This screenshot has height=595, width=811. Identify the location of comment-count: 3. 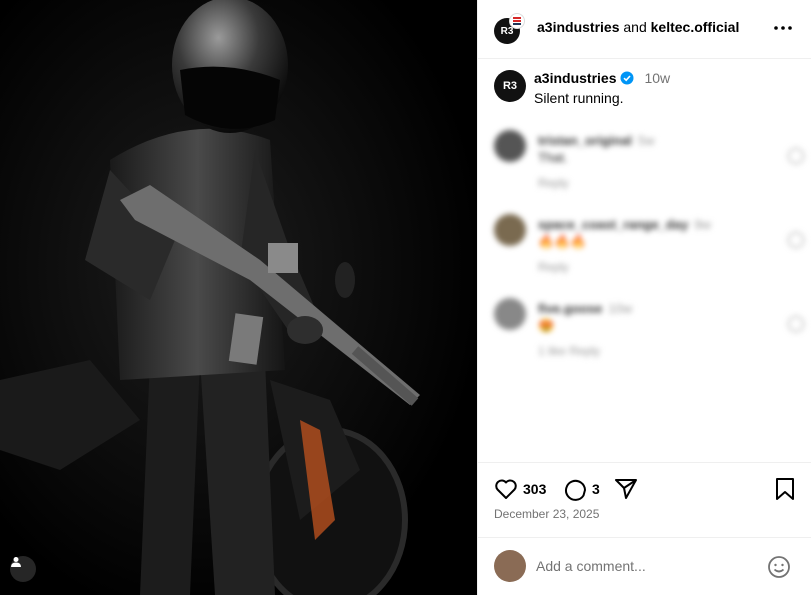
(596, 489).